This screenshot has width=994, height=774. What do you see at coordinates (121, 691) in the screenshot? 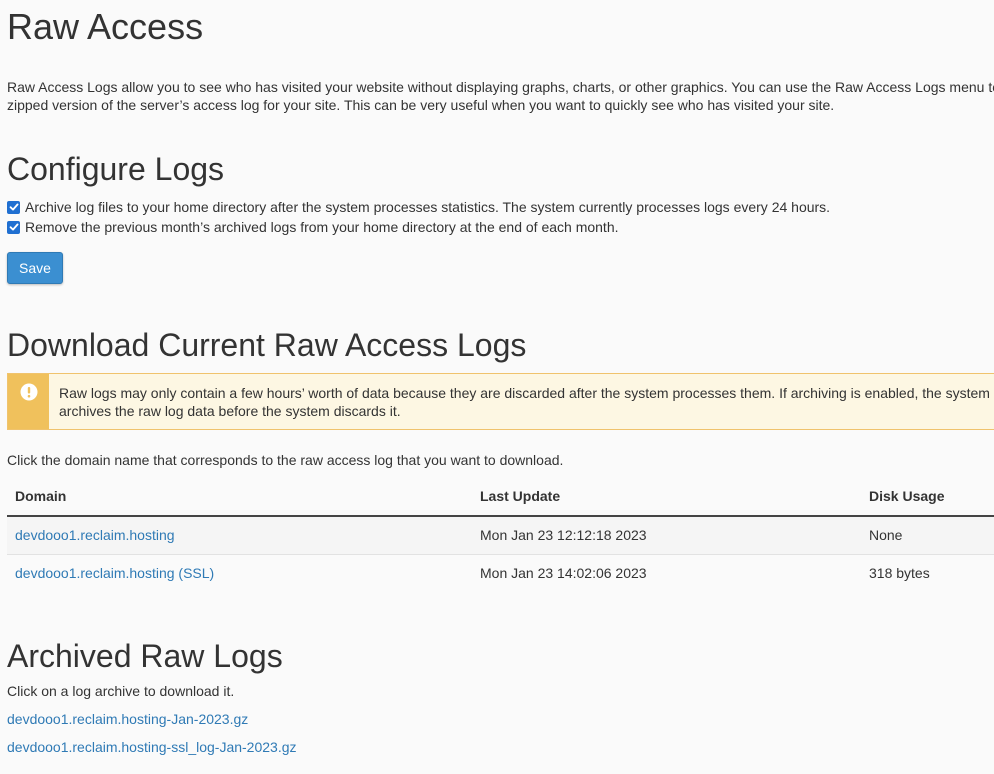
I see `archived-hint: Click on a log archive to download it.` at bounding box center [121, 691].